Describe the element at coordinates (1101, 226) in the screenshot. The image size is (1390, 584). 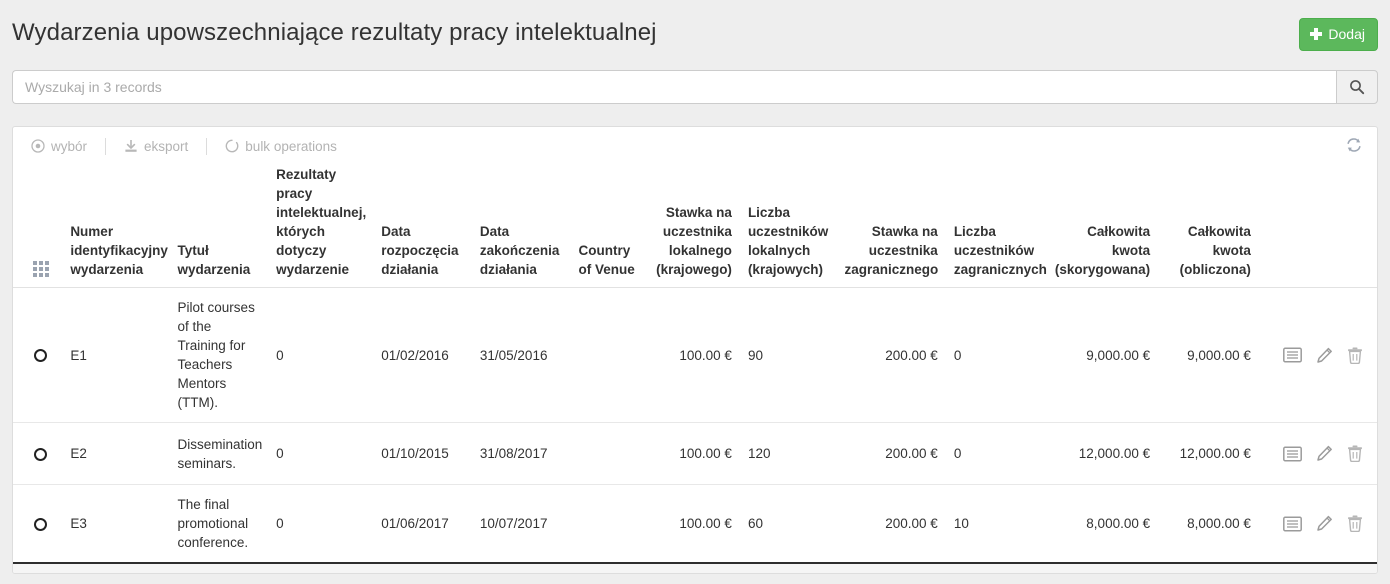
I see `column-header-total-corrected: Całkowita kwota (skorygowana)` at that location.